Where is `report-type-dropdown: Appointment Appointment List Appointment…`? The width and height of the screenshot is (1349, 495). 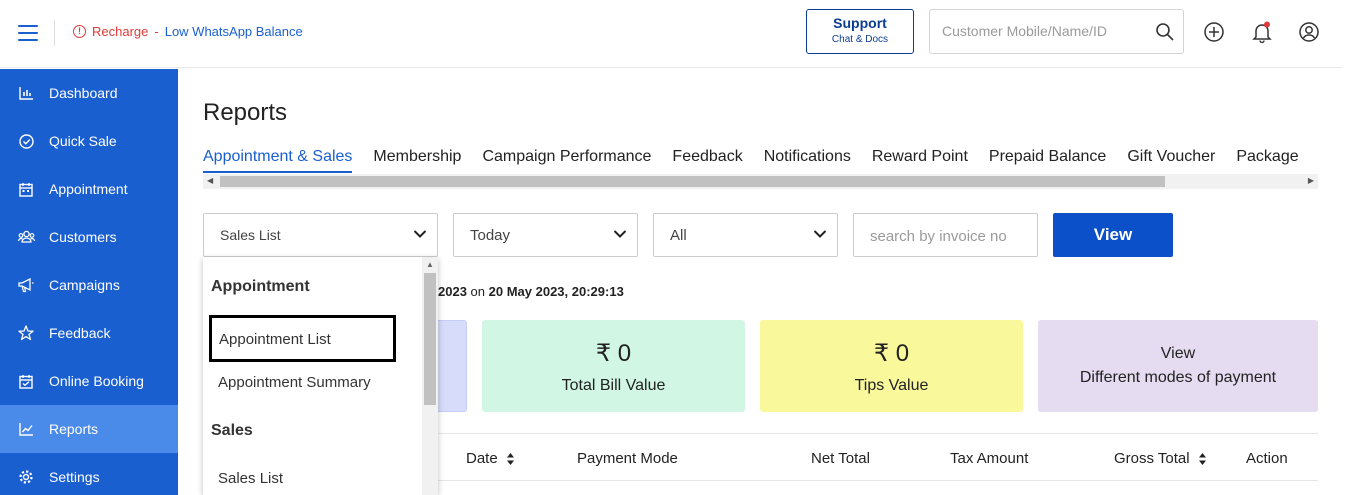
report-type-dropdown: Appointment Appointment List Appointment… is located at coordinates (320, 376).